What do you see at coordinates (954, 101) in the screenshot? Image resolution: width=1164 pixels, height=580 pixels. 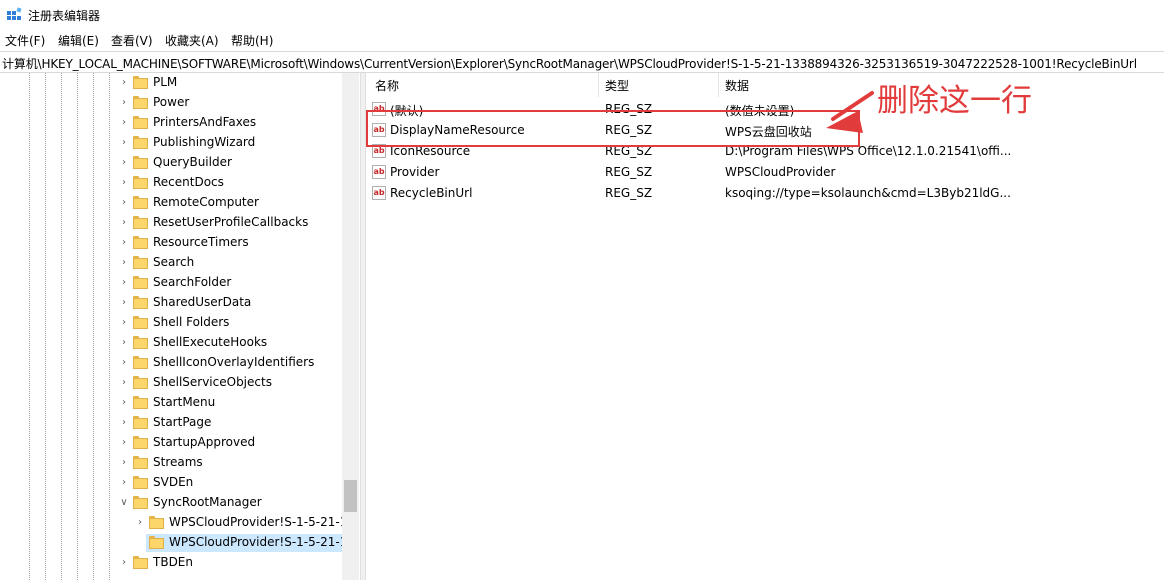 I see `annotation-text: 删除这一行` at bounding box center [954, 101].